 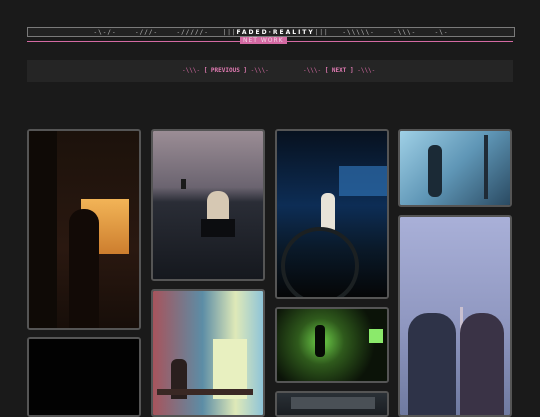 I want to click on previous-right-deco: -\\\-, so click(x=259, y=70).